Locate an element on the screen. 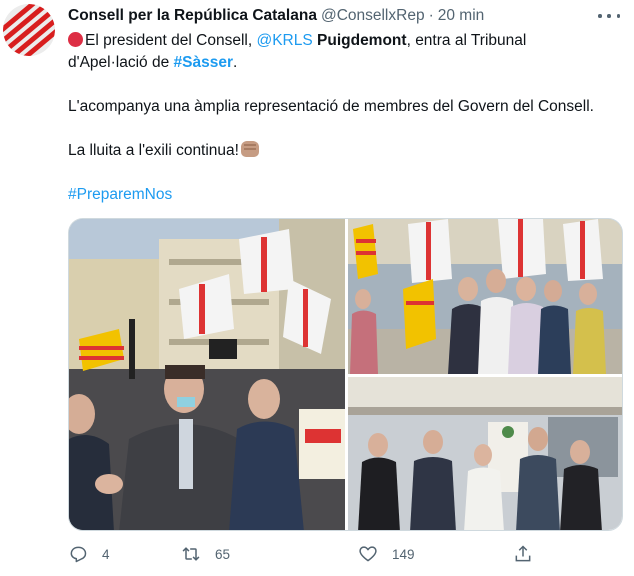 The height and width of the screenshot is (576, 634). avatar is located at coordinates (29, 30).